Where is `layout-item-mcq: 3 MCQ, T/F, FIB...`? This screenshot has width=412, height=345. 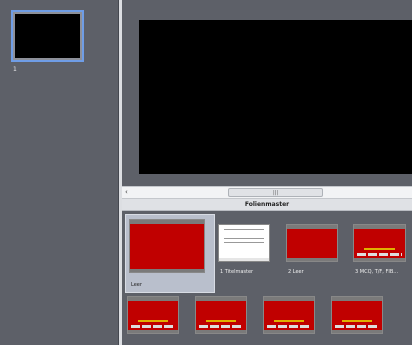 layout-item-mcq: 3 MCQ, T/F, FIB... is located at coordinates (382, 254).